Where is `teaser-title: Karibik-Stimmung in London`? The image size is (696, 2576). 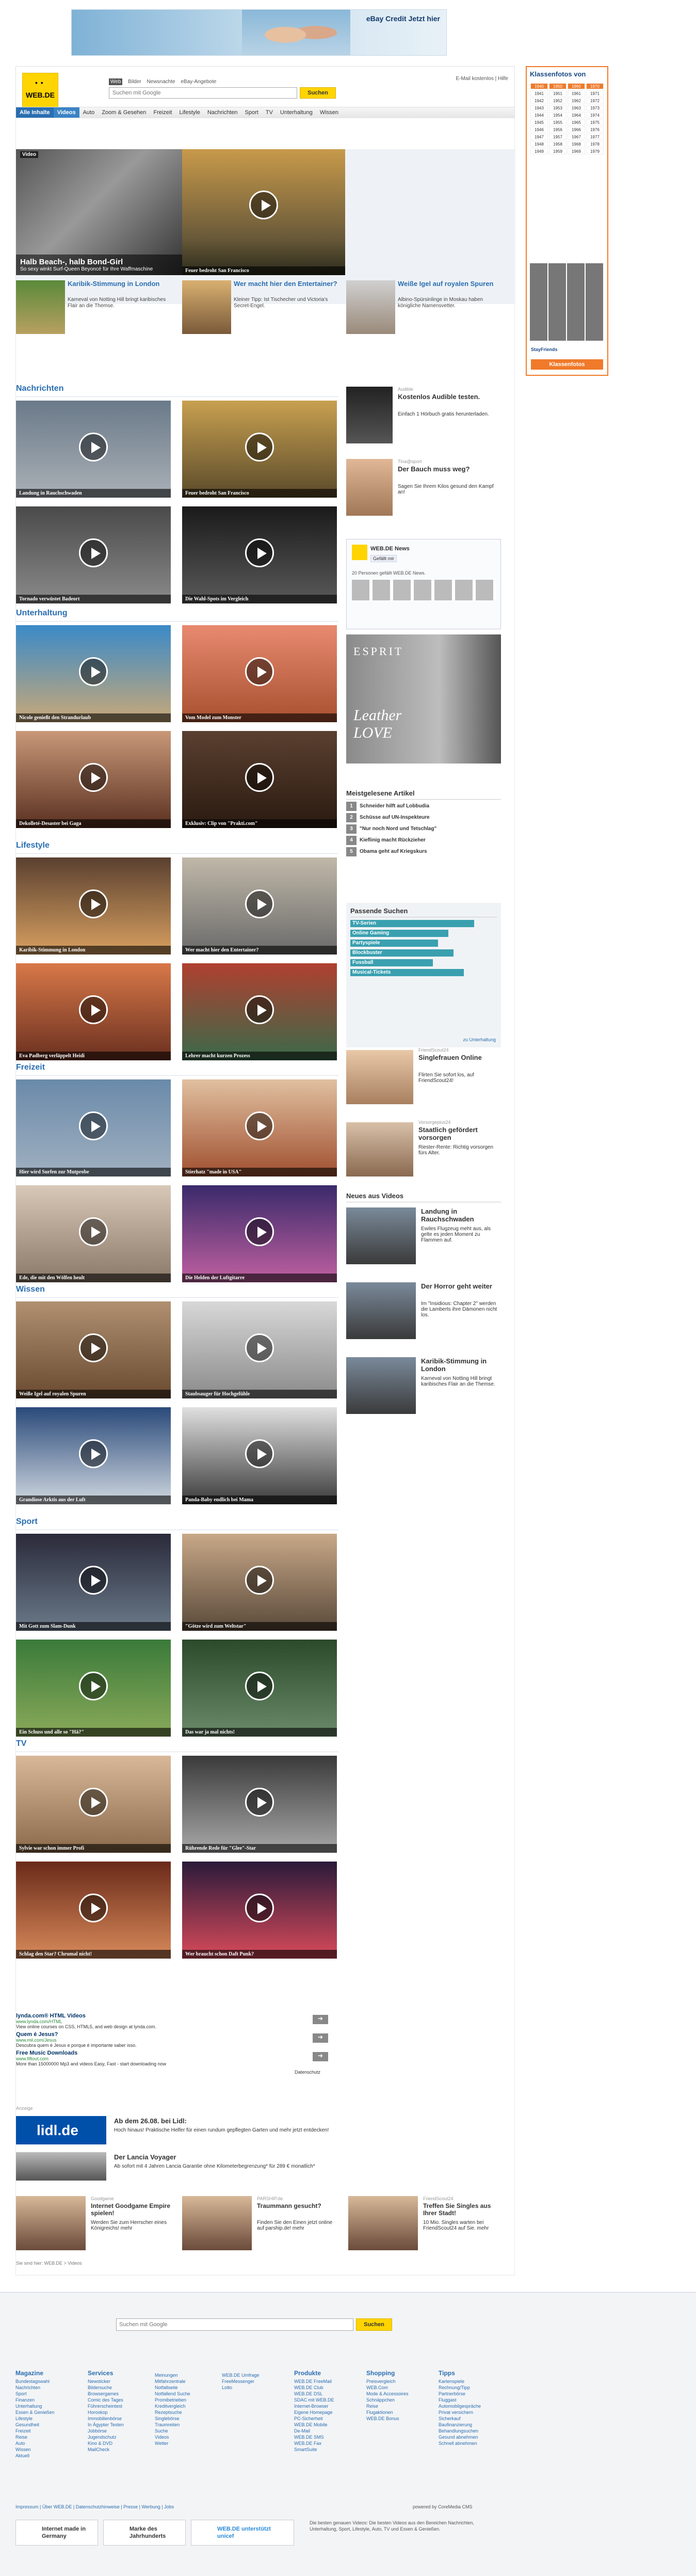 teaser-title: Karibik-Stimmung in London is located at coordinates (113, 284).